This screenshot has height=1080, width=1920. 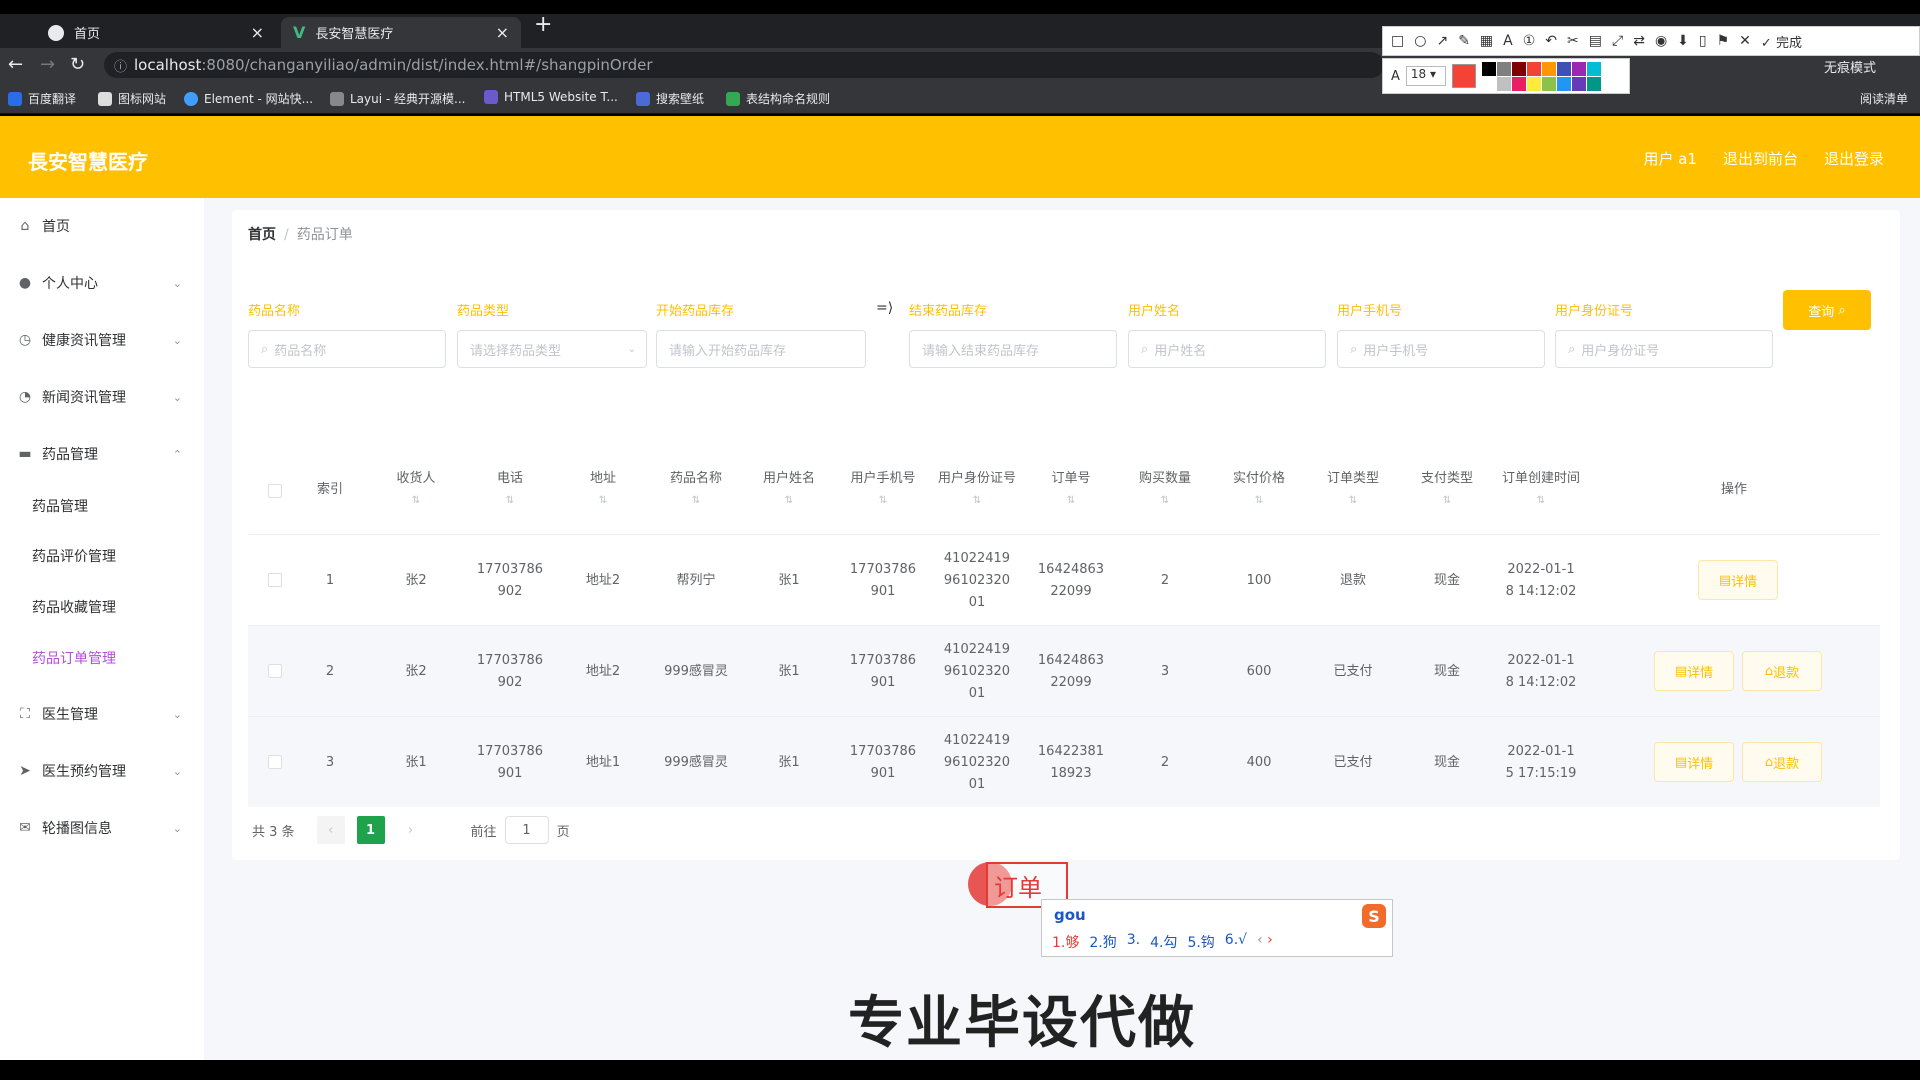 I want to click on info-icon: ⓘ, so click(x=120, y=65).